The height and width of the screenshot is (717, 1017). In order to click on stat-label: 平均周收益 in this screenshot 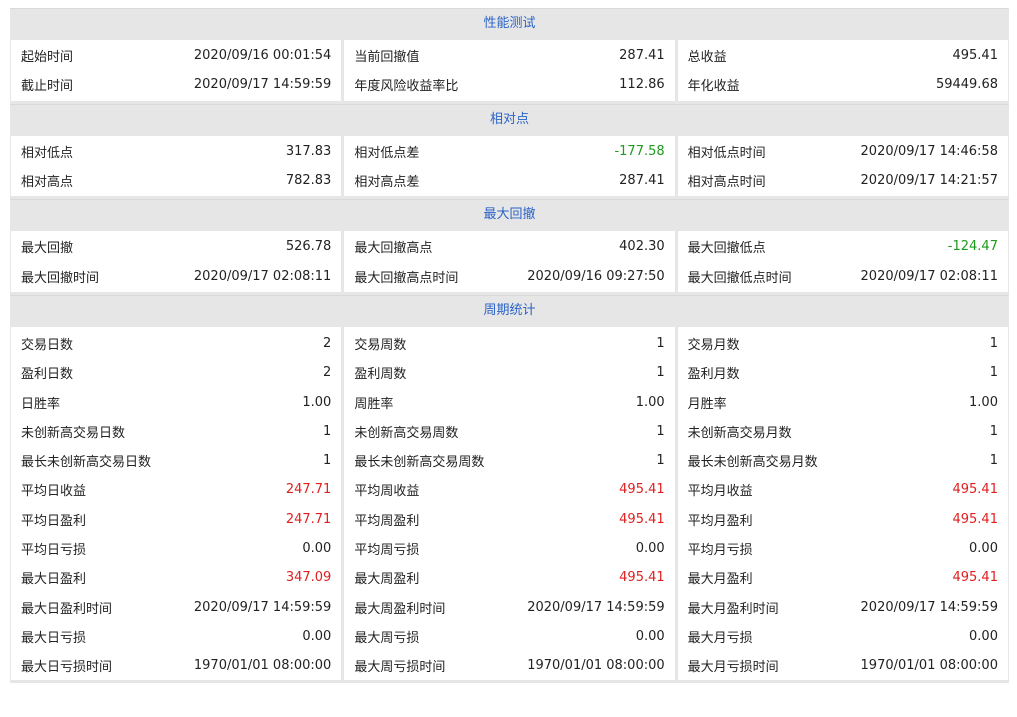, I will do `click(387, 492)`.